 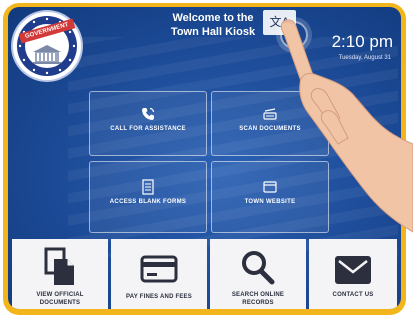 What do you see at coordinates (47, 46) in the screenshot?
I see `government-seal: GOVERNMENT` at bounding box center [47, 46].